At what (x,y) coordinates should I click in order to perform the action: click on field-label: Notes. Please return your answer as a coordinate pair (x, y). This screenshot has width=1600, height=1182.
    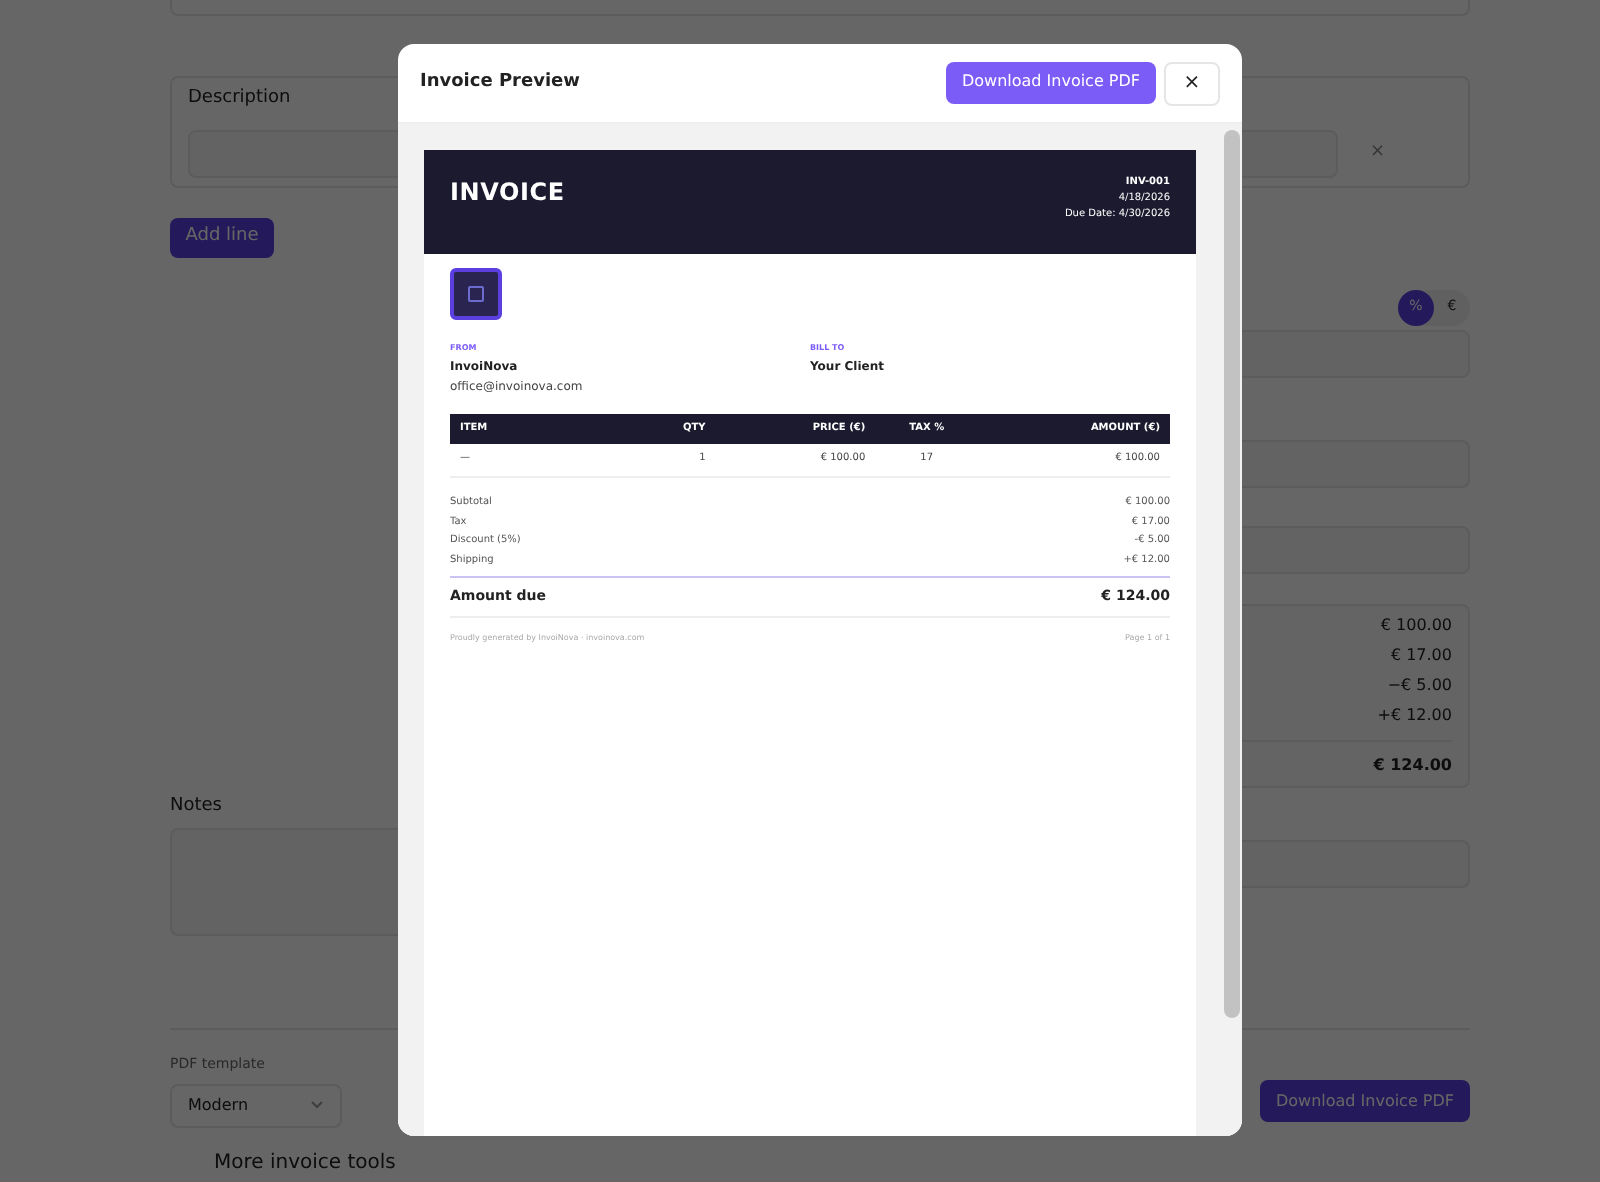
    Looking at the image, I should click on (197, 806).